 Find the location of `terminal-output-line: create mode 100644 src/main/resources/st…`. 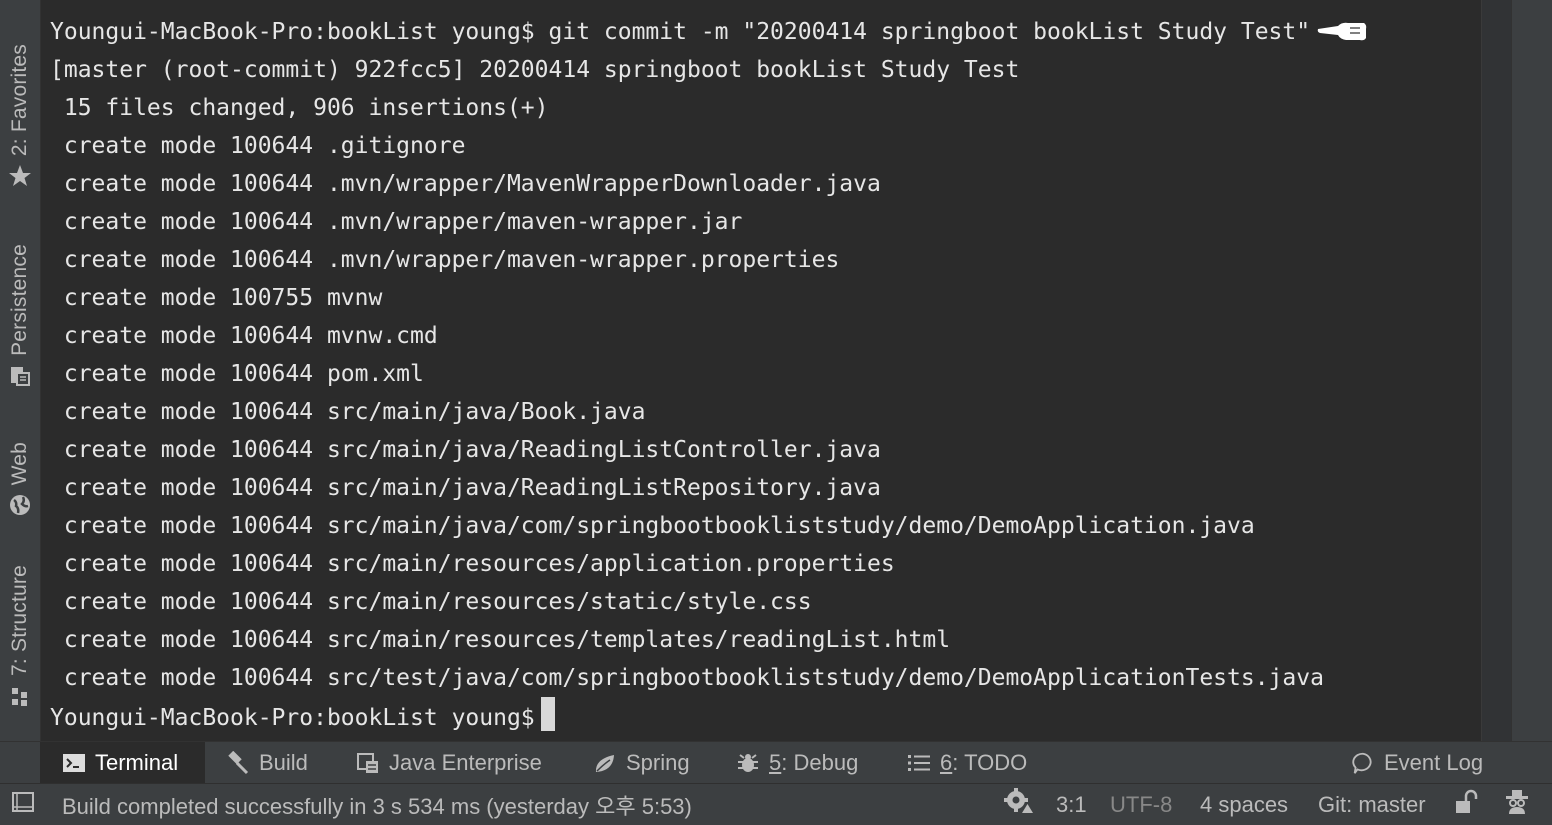

terminal-output-line: create mode 100644 src/main/resources/st… is located at coordinates (431, 602).